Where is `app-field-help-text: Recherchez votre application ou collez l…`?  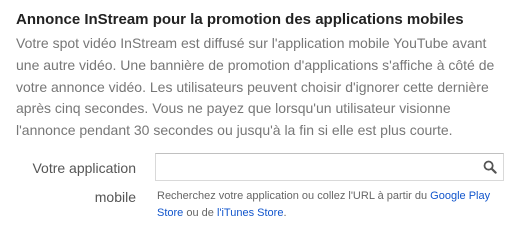
app-field-help-text: Recherchez votre application ou collez l… is located at coordinates (327, 204).